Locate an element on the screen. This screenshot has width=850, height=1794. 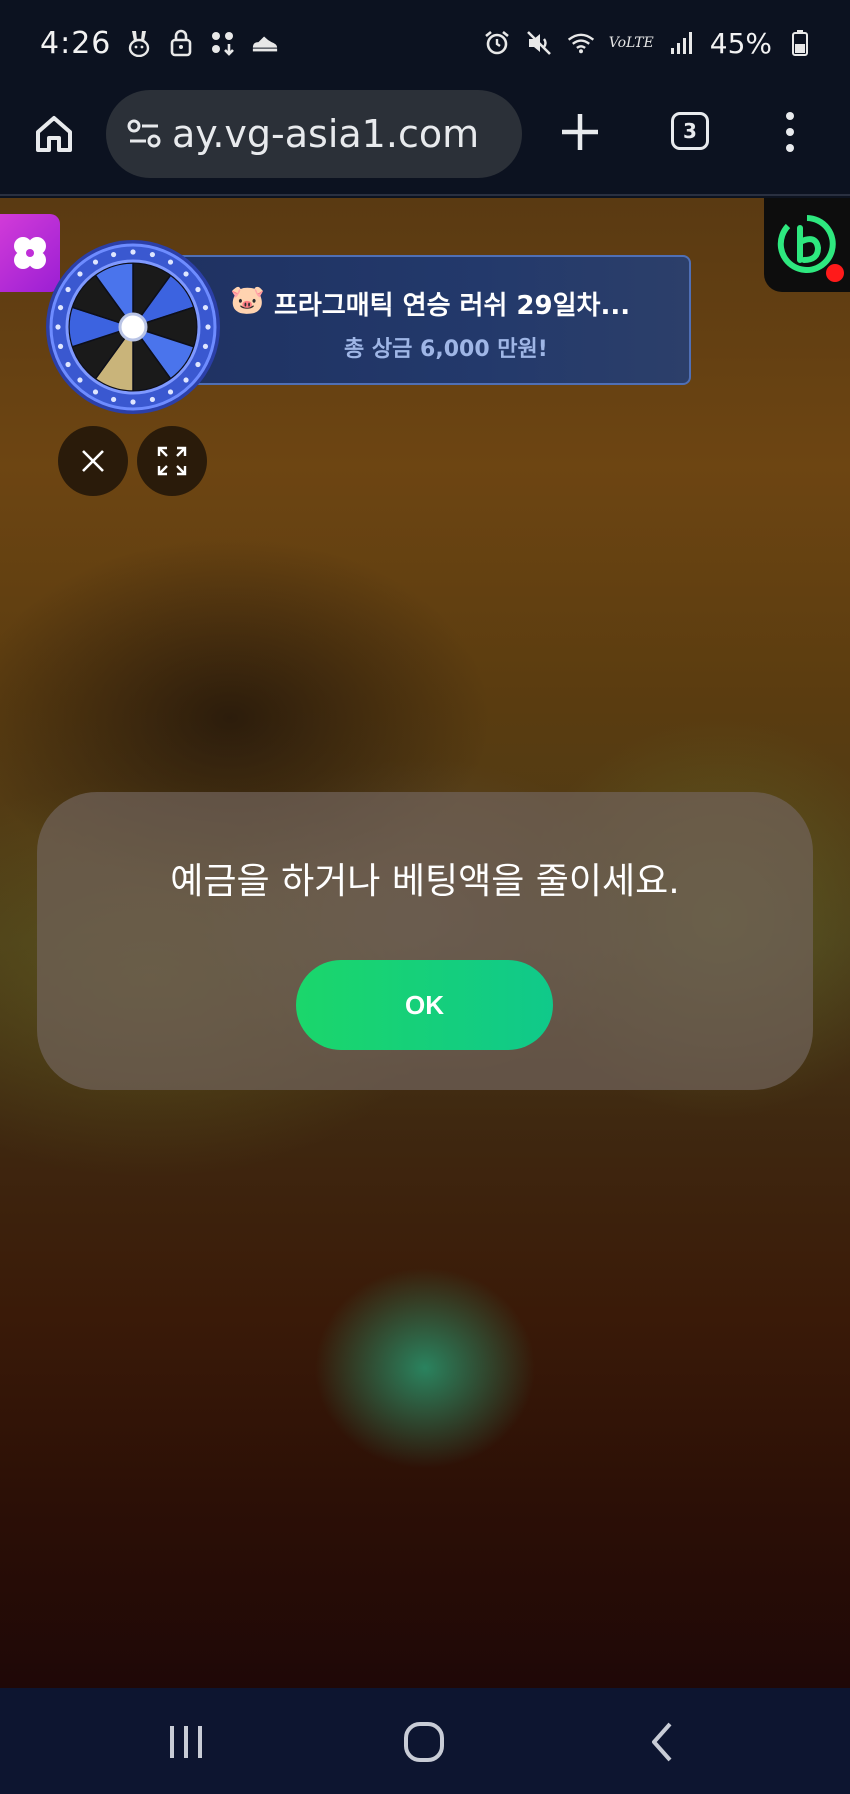
fullscreen-button is located at coordinates (172, 461).